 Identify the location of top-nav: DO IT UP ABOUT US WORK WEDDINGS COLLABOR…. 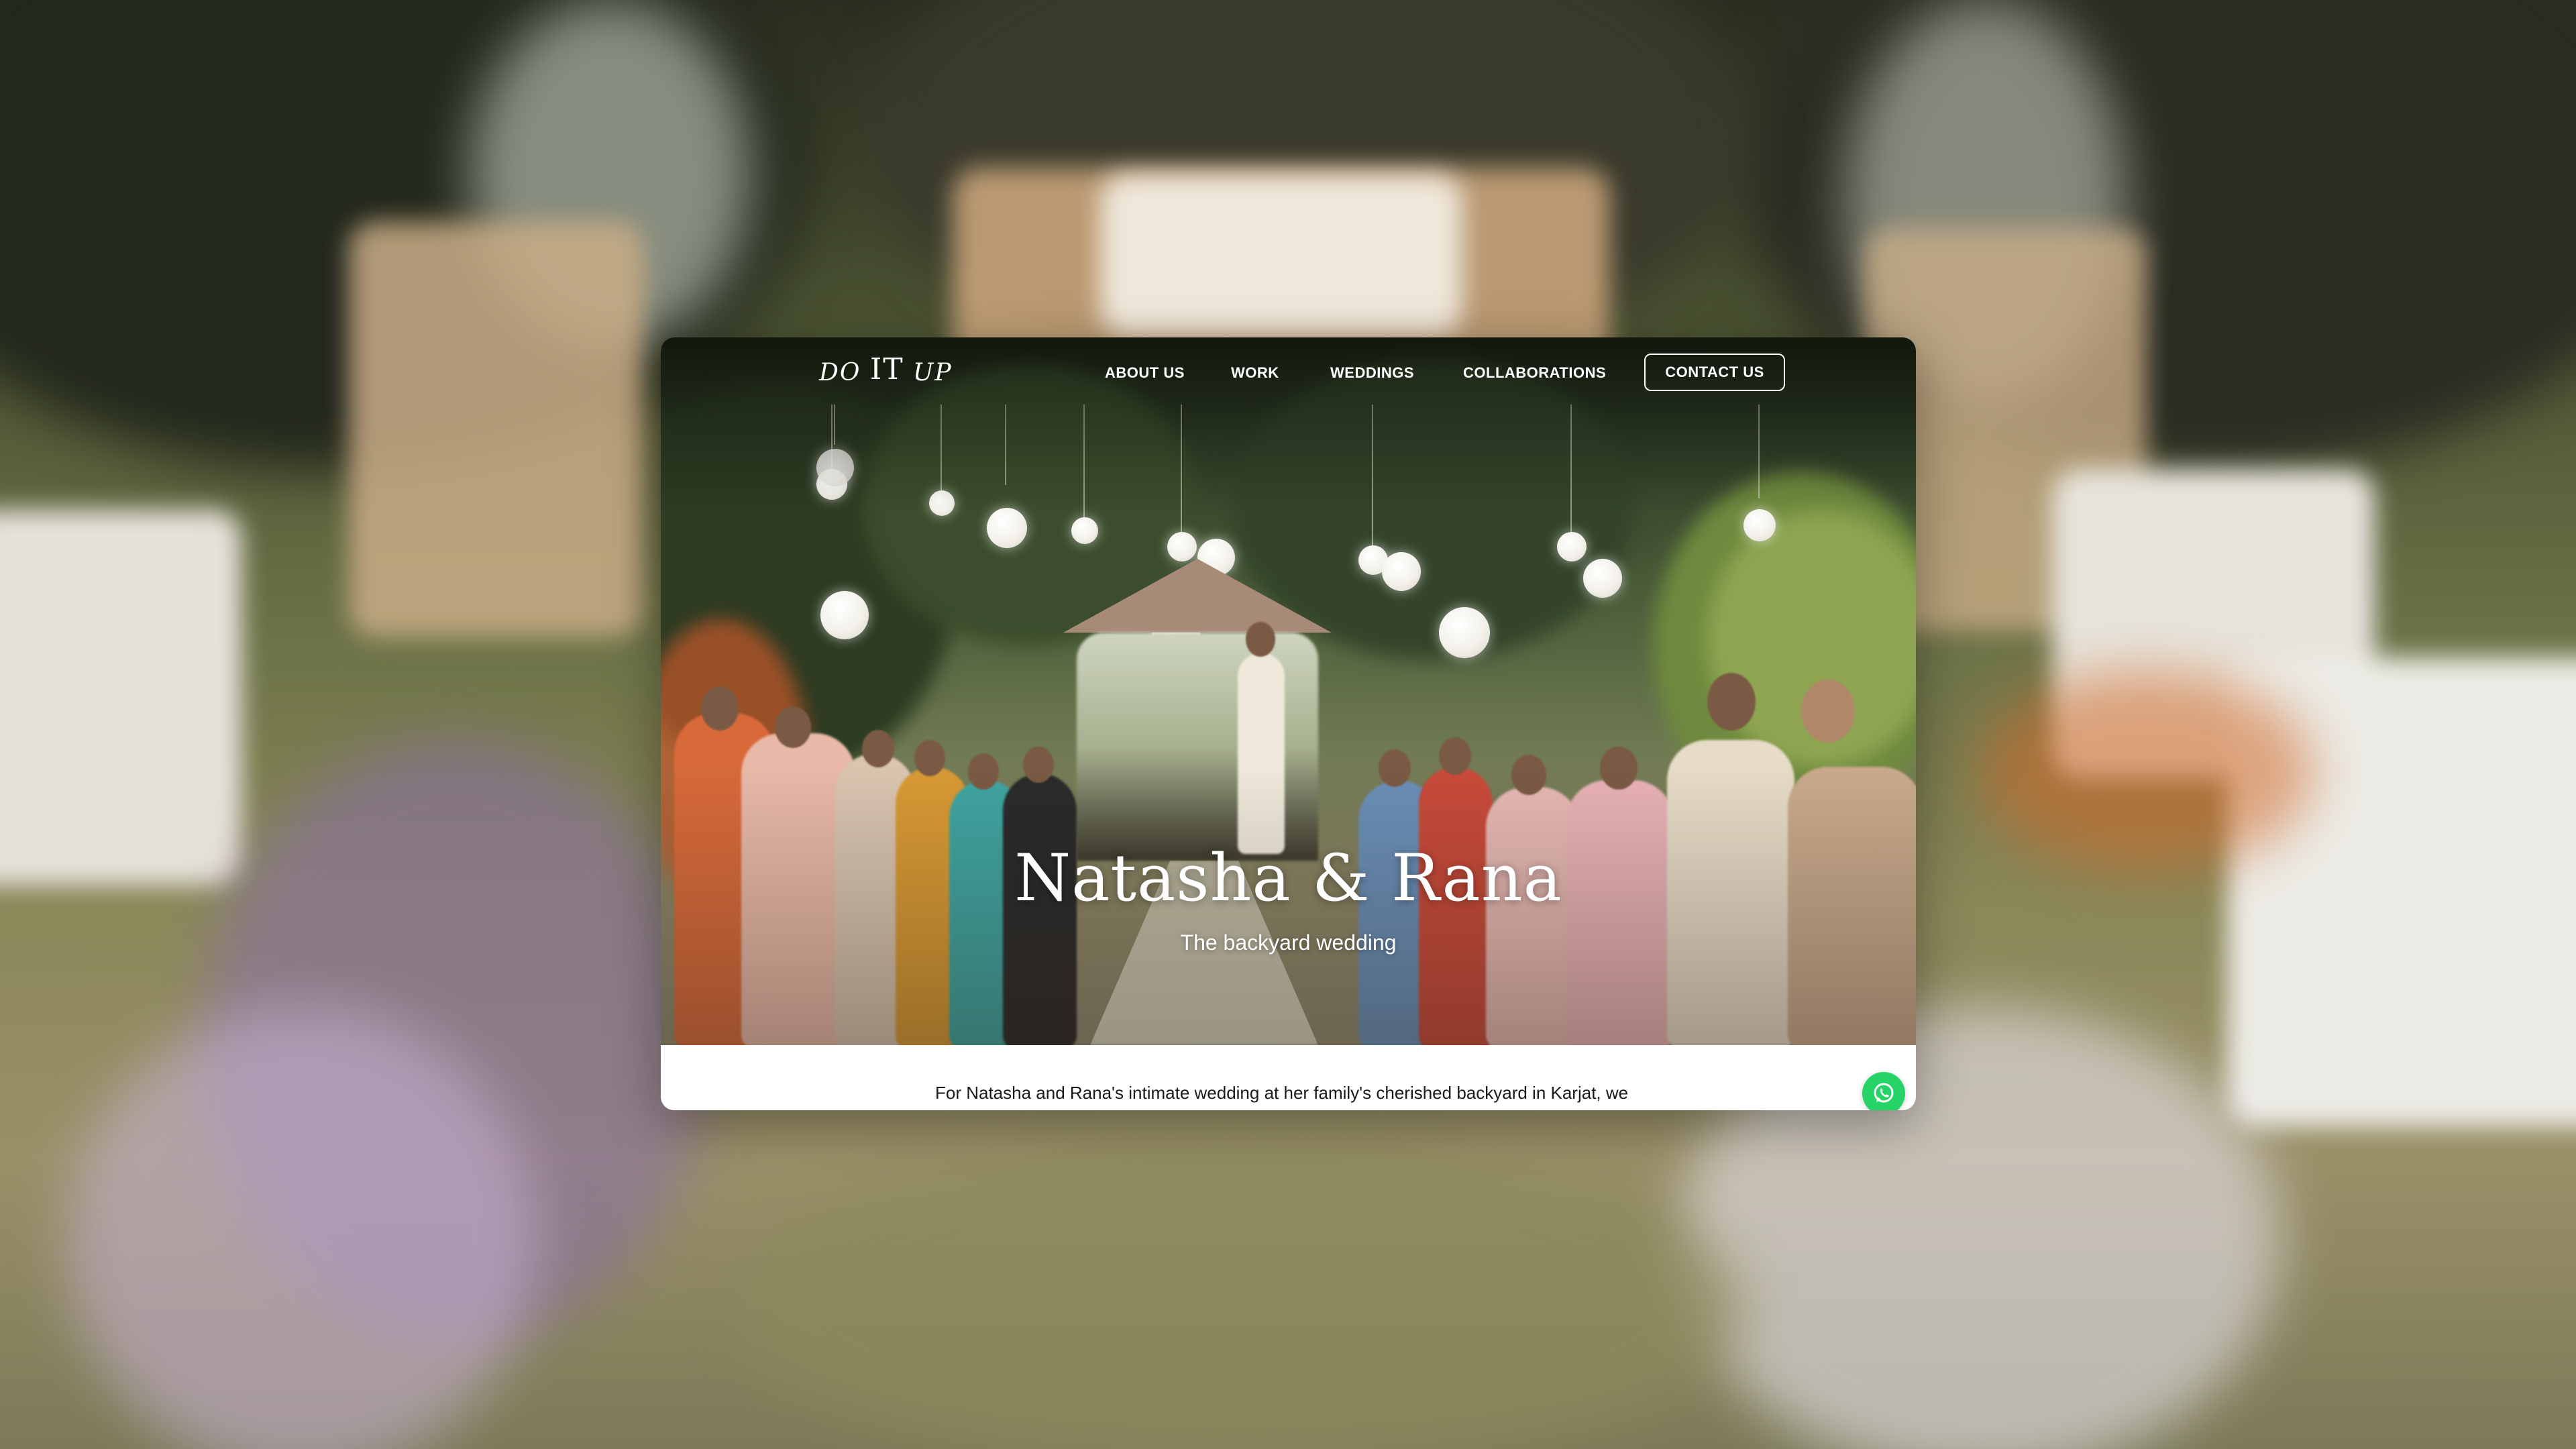
(1288, 372).